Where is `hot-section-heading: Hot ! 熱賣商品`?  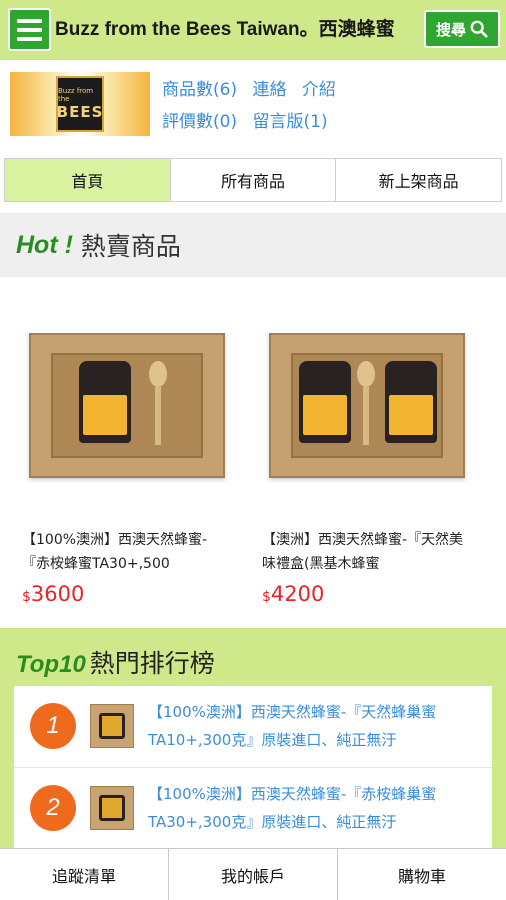 hot-section-heading: Hot ! 熱賣商品 is located at coordinates (253, 245).